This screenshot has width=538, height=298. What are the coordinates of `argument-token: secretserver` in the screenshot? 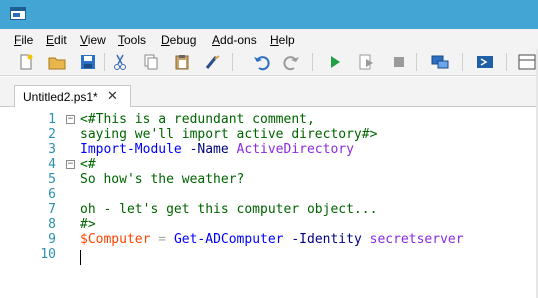 It's located at (412, 239).